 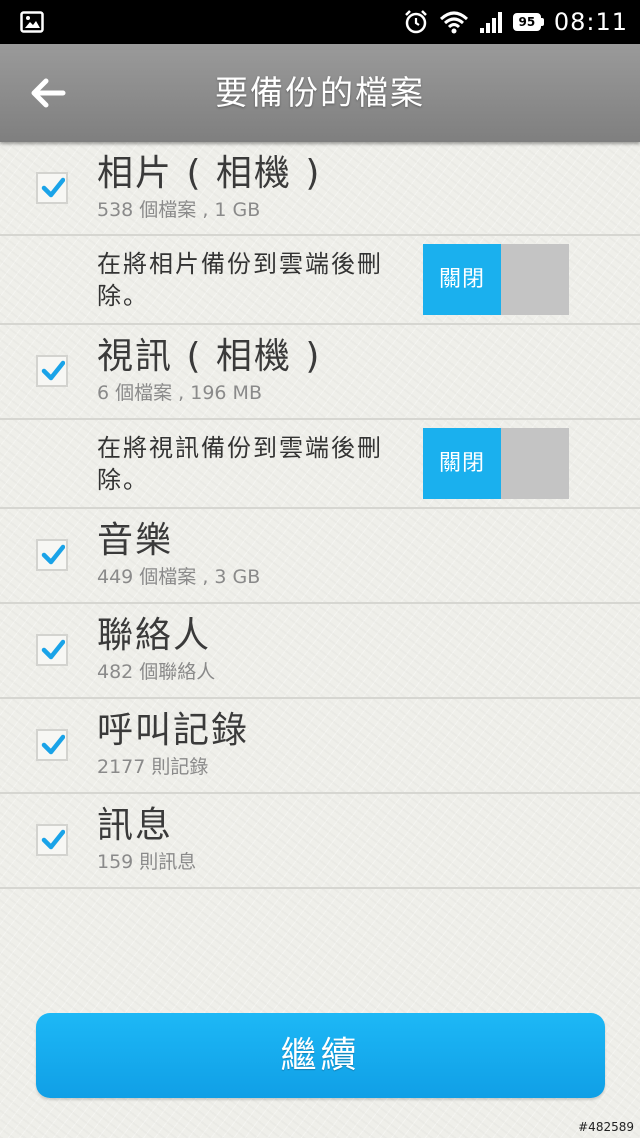 I want to click on battery-level: 95, so click(x=526, y=22).